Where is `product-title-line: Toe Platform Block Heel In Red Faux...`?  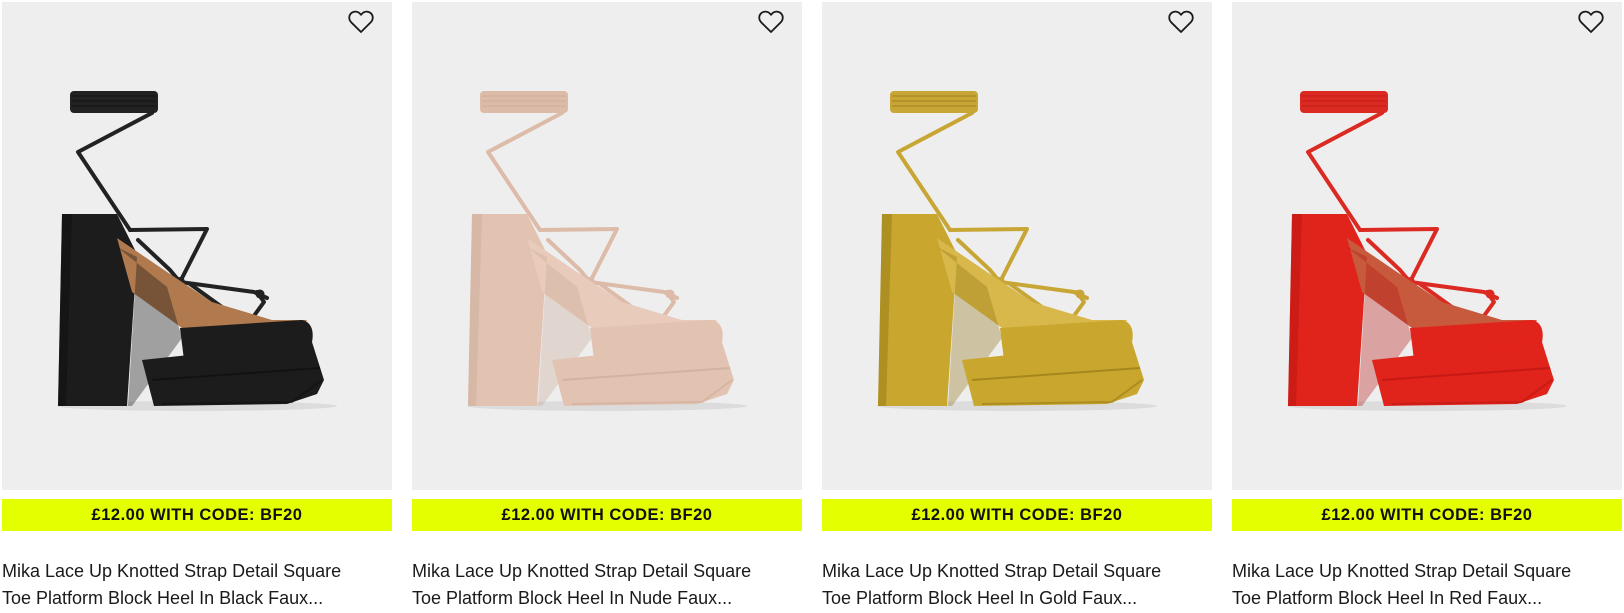
product-title-line: Toe Platform Block Heel In Red Faux... is located at coordinates (1387, 598).